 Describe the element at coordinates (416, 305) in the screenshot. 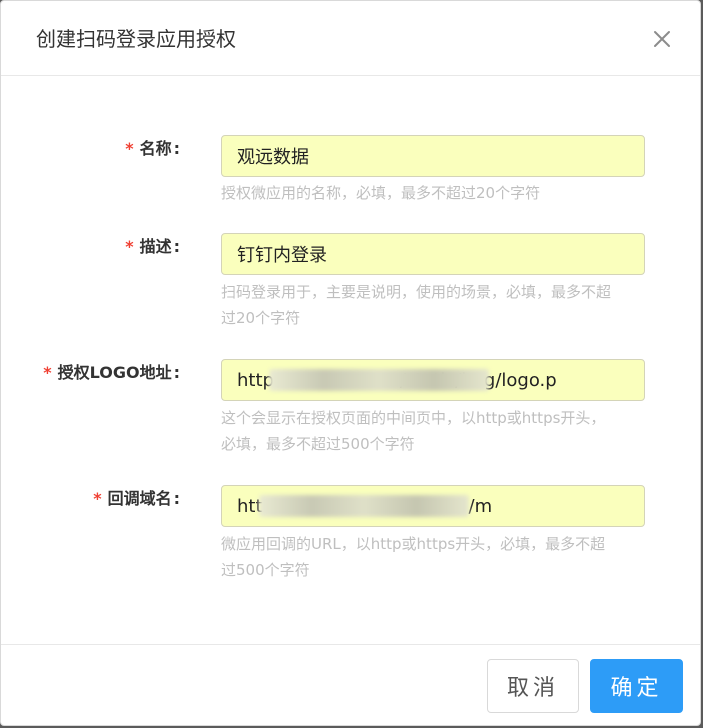

I see `description-hint: 扫码登录用于，主要是说明，使用的场景，必填，最多不超 过20个字符` at that location.